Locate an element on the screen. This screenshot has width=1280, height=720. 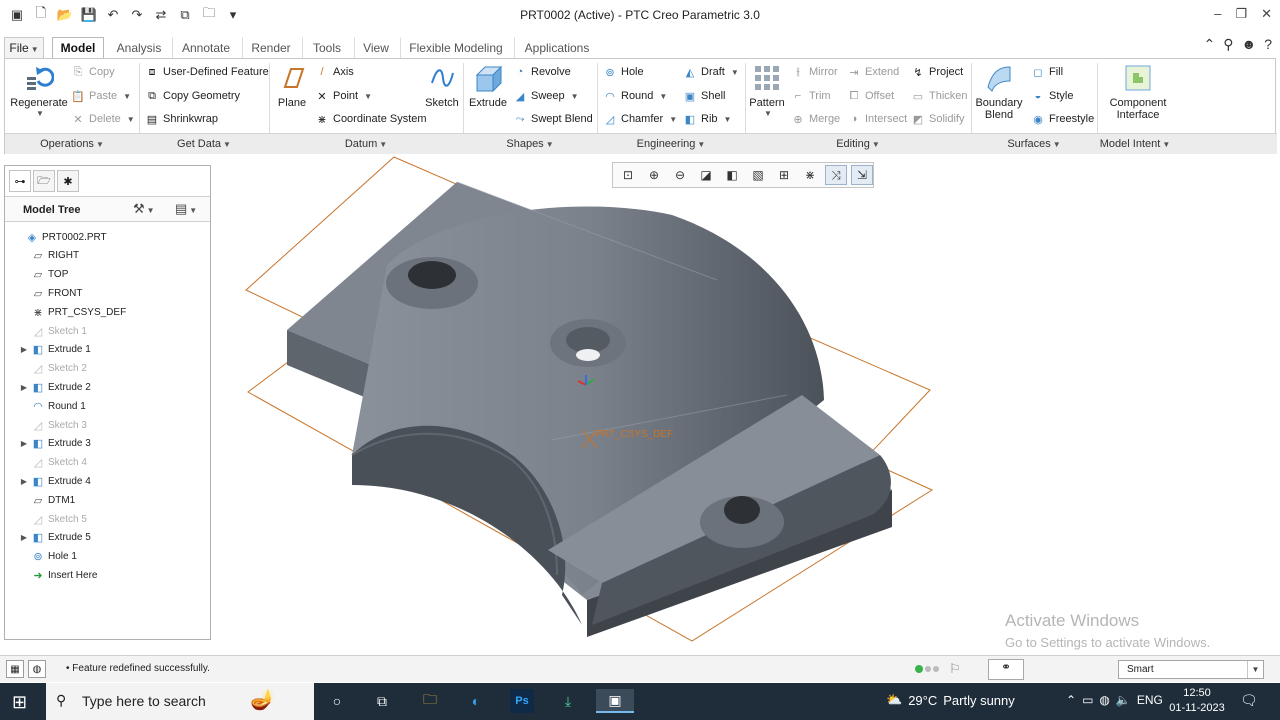
merge-button: ⊕ Merge is located at coordinates (815, 119).